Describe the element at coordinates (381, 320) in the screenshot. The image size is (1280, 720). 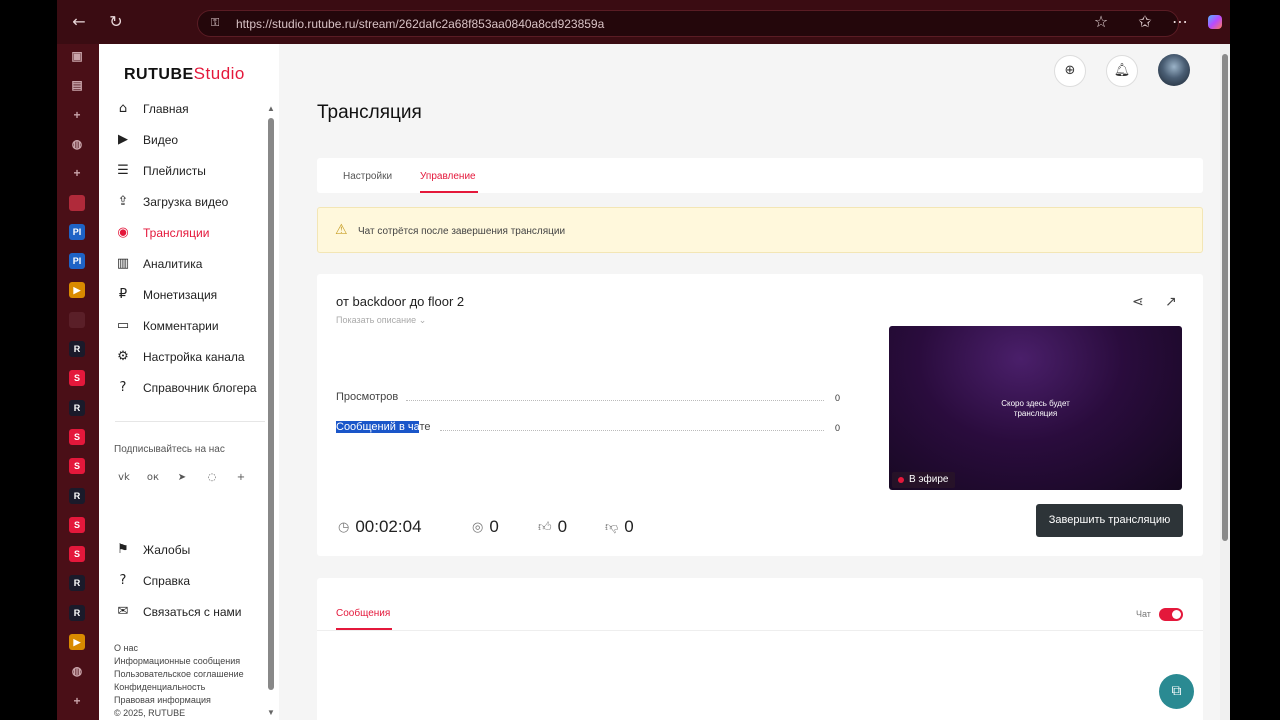
I see `show-description-toggle: Показать описание ⌄` at that location.